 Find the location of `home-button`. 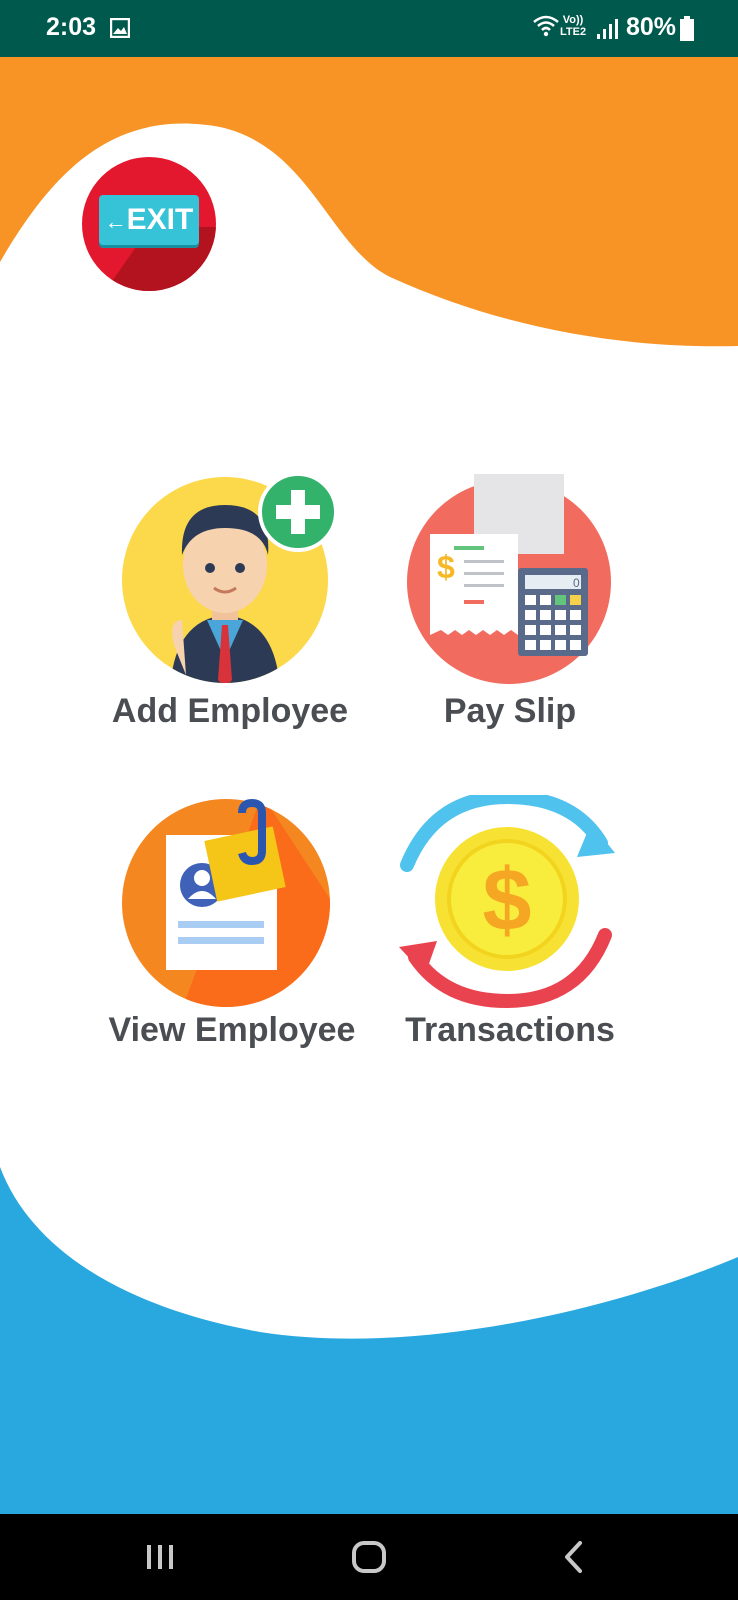

home-button is located at coordinates (369, 1557).